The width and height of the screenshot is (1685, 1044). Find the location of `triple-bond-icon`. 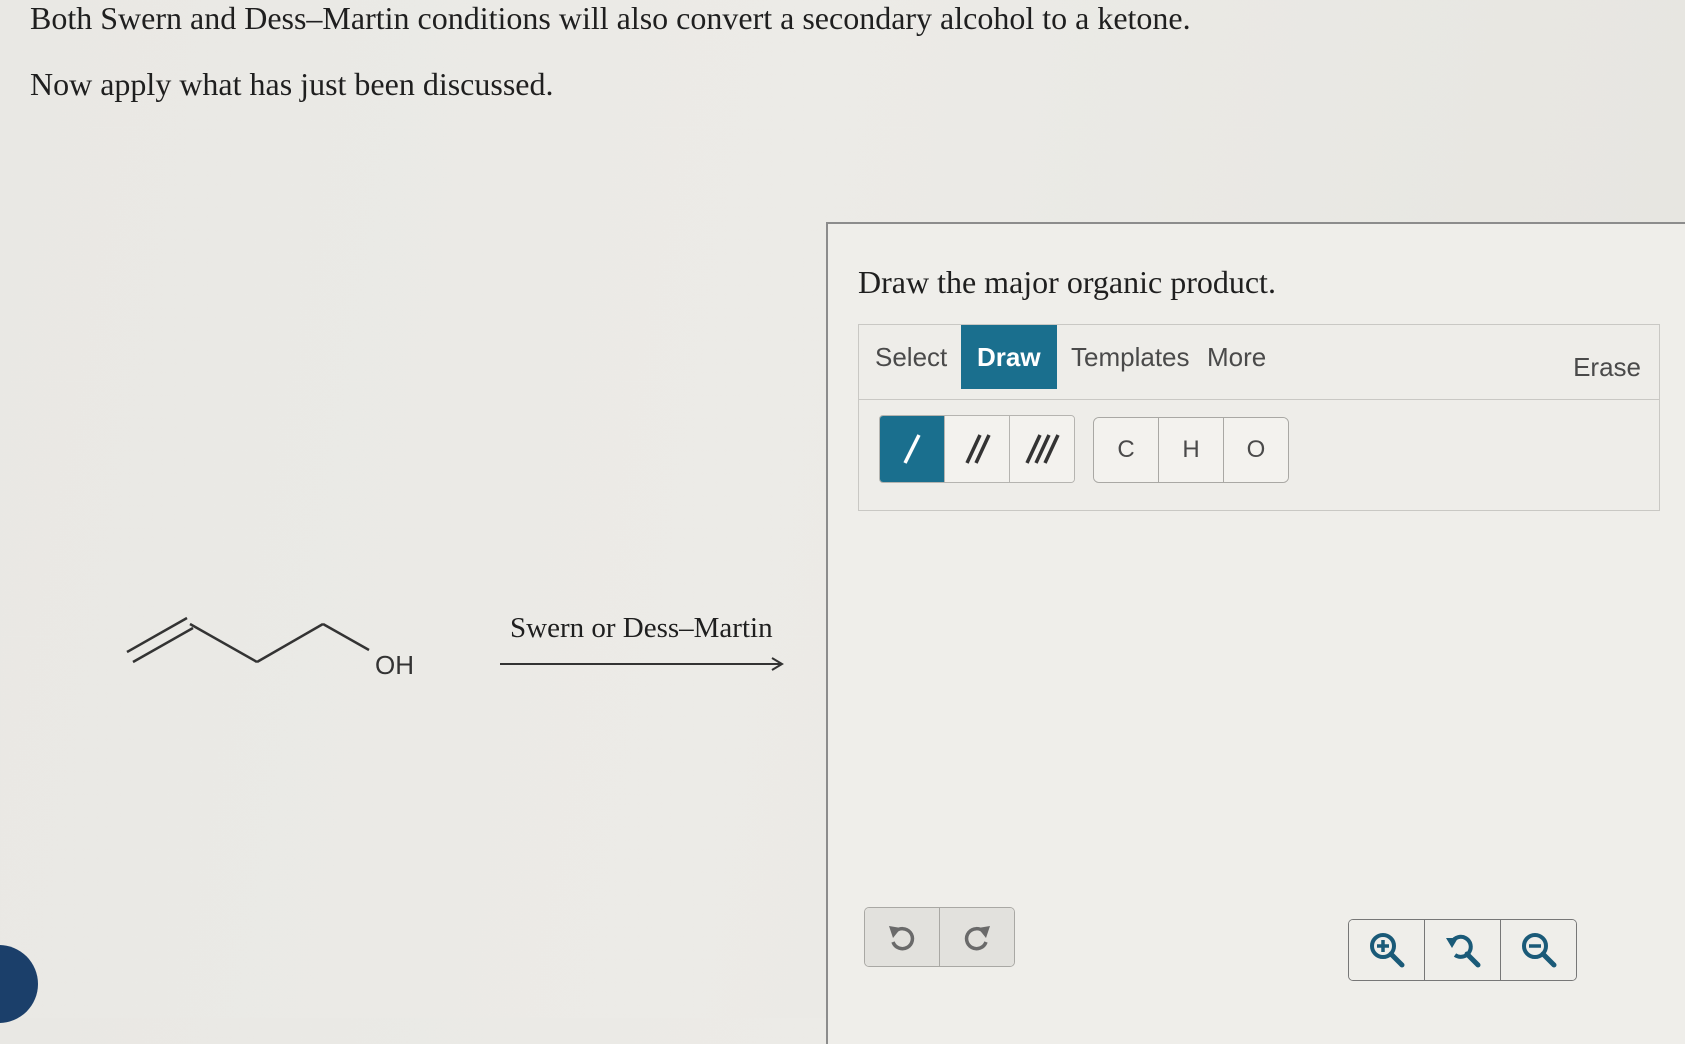

triple-bond-icon is located at coordinates (1042, 449).